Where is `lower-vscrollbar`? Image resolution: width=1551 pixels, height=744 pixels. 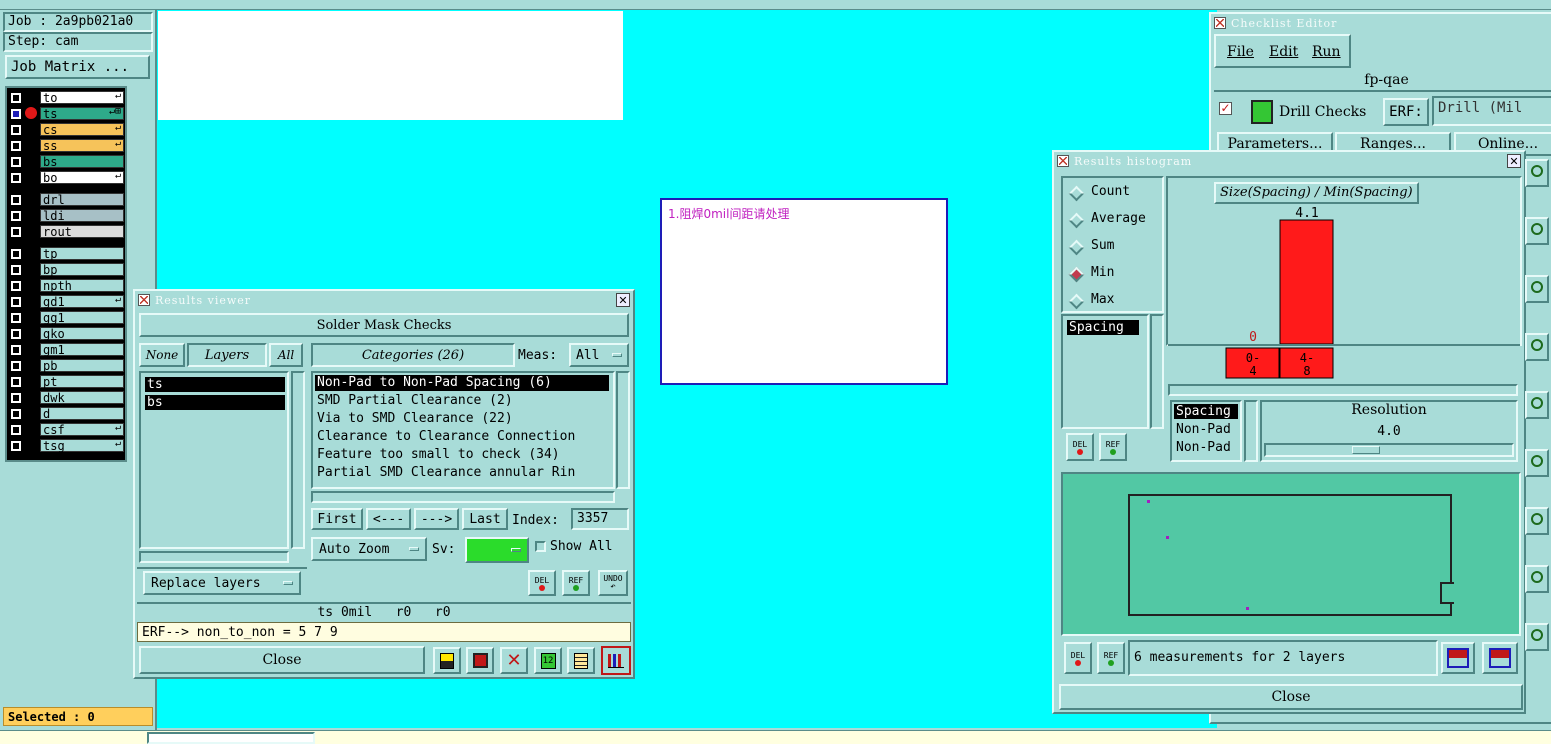 lower-vscrollbar is located at coordinates (1251, 431).